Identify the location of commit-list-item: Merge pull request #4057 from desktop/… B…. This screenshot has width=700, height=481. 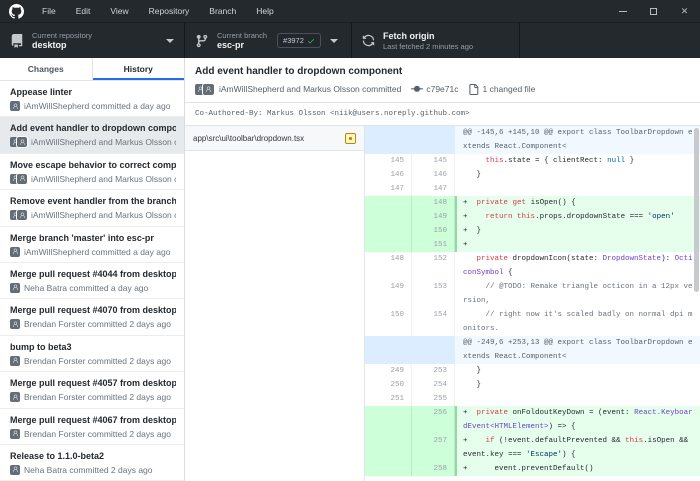
(92, 390).